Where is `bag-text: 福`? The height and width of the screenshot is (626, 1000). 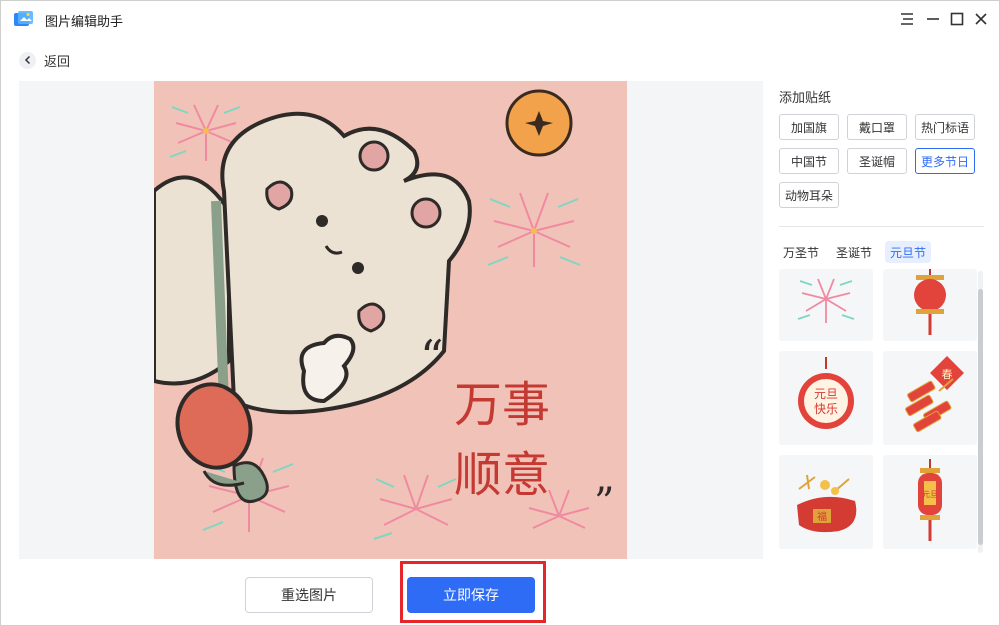 bag-text: 福 is located at coordinates (822, 516).